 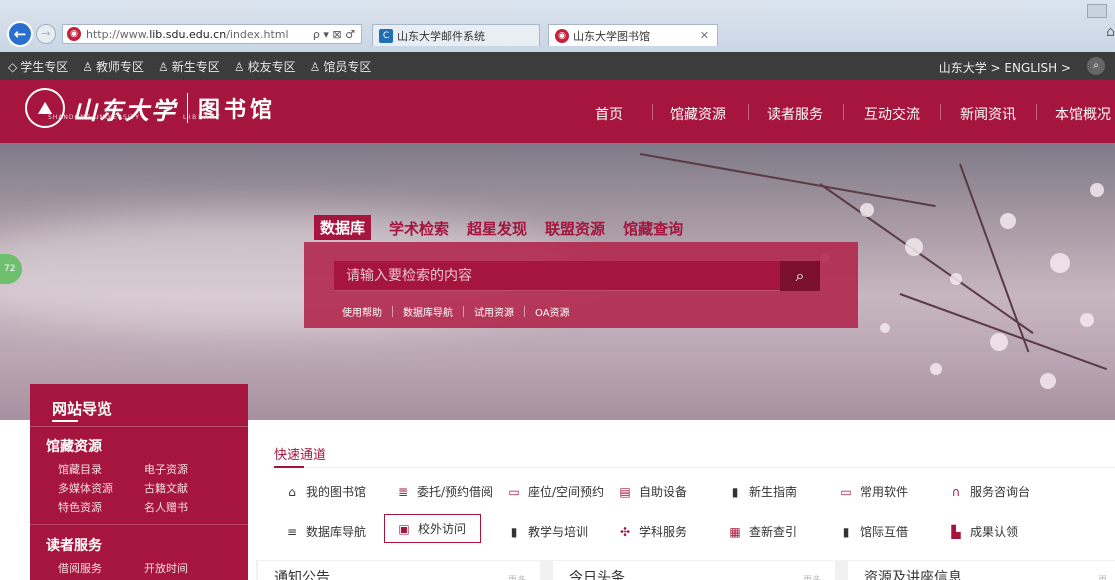 What do you see at coordinates (292, 531) in the screenshot?
I see `list-icon: ≡` at bounding box center [292, 531].